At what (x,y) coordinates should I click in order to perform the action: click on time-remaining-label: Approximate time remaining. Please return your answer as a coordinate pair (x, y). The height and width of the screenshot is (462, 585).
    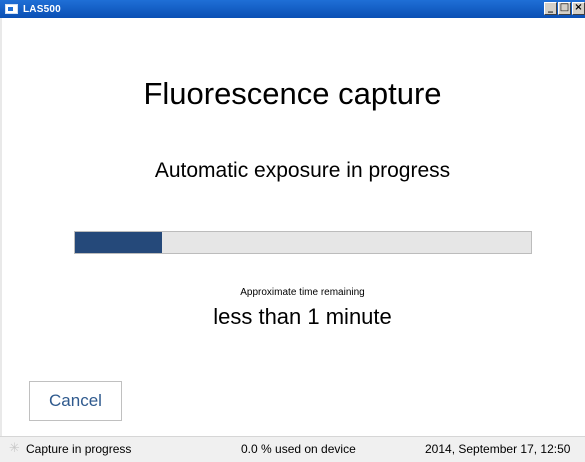
    Looking at the image, I should click on (302, 292).